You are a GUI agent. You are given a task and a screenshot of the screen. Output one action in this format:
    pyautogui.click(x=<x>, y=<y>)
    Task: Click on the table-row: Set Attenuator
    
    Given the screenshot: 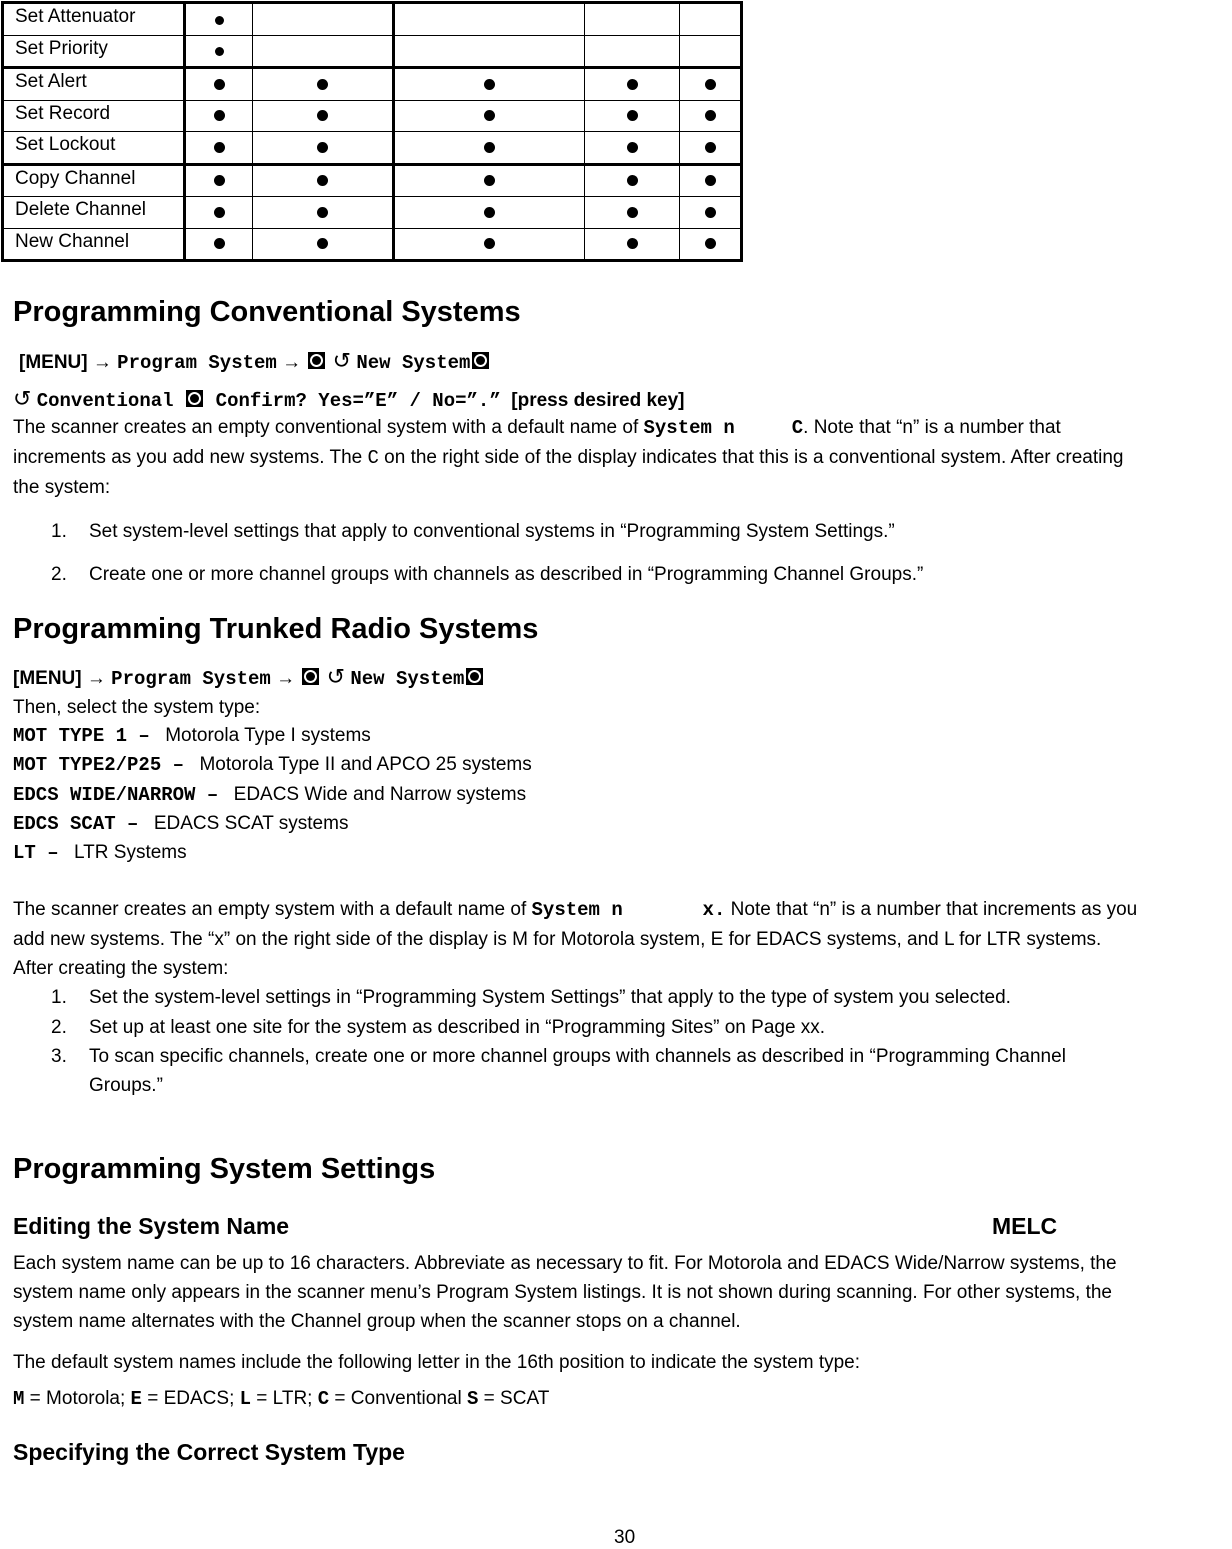 What is the action you would take?
    pyautogui.click(x=372, y=19)
    